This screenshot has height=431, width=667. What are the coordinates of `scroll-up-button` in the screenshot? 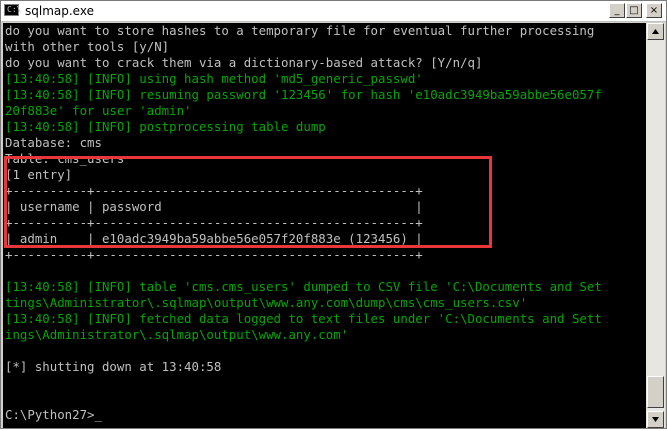 It's located at (655, 31).